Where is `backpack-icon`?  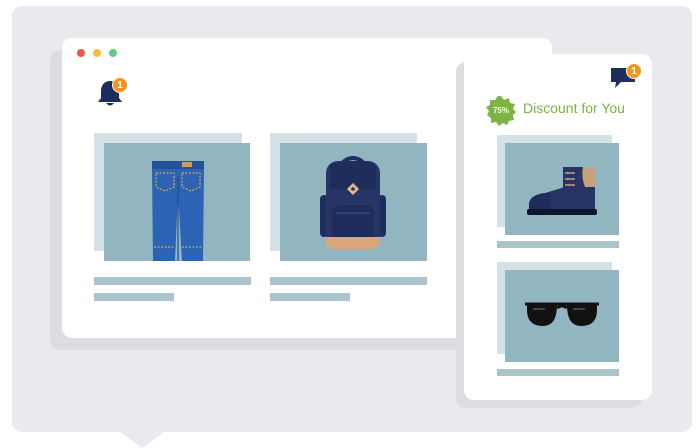 backpack-icon is located at coordinates (353, 202).